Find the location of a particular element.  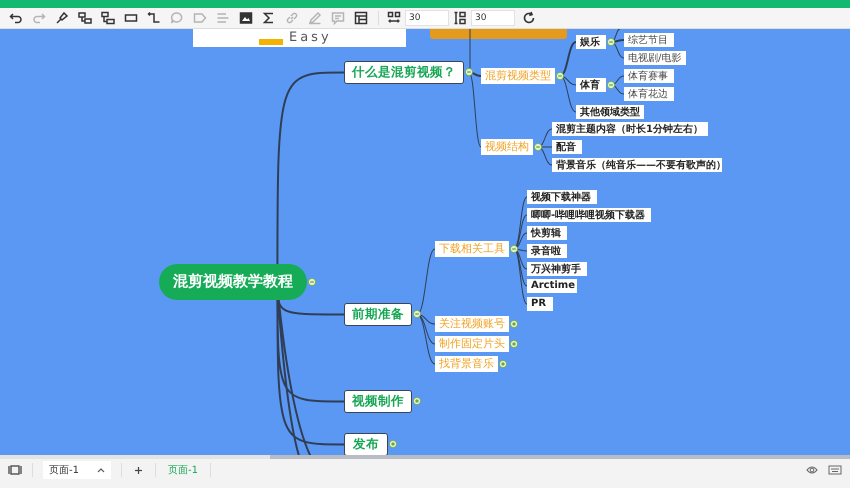

mindmap-node: 电视剧/电影 is located at coordinates (655, 57).